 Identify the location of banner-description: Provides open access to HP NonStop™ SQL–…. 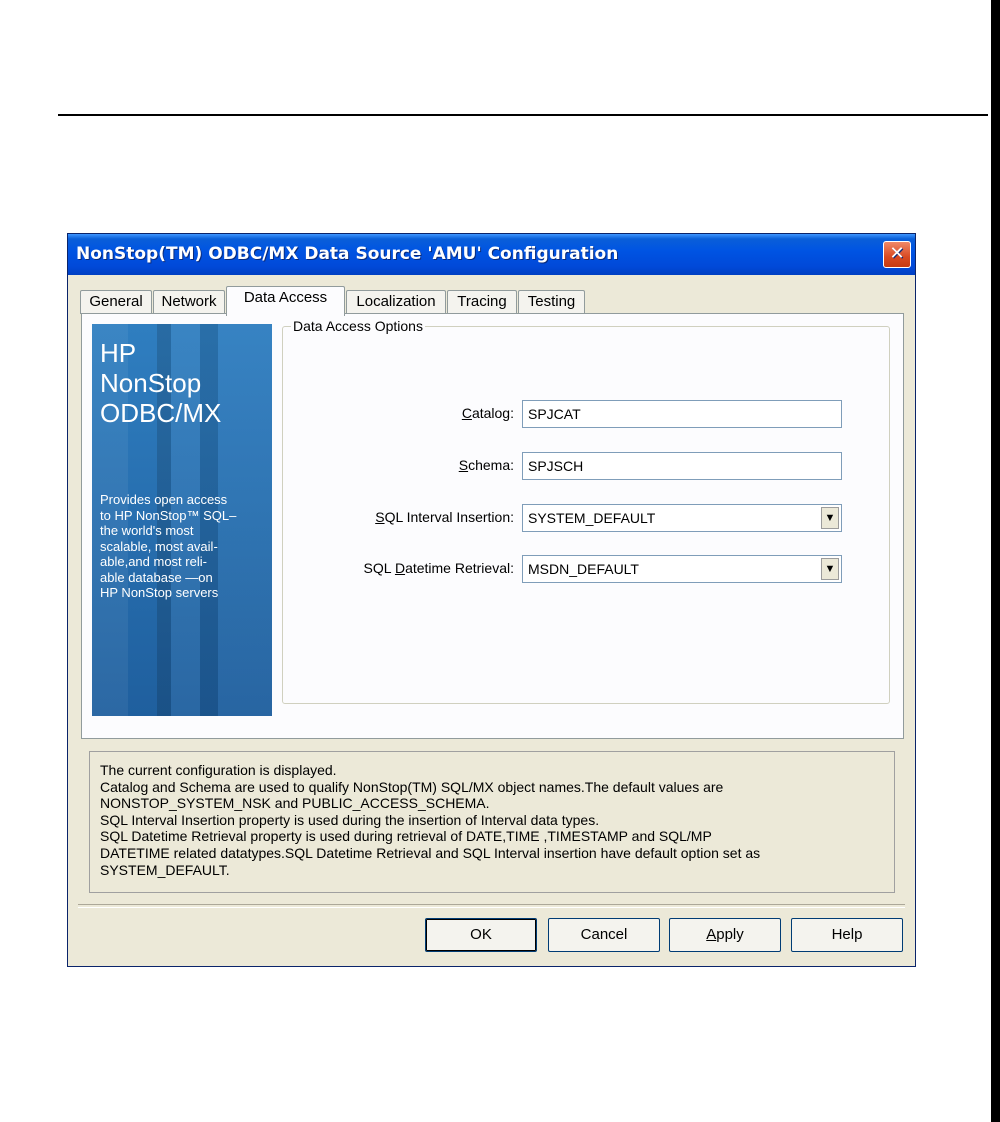
(168, 546).